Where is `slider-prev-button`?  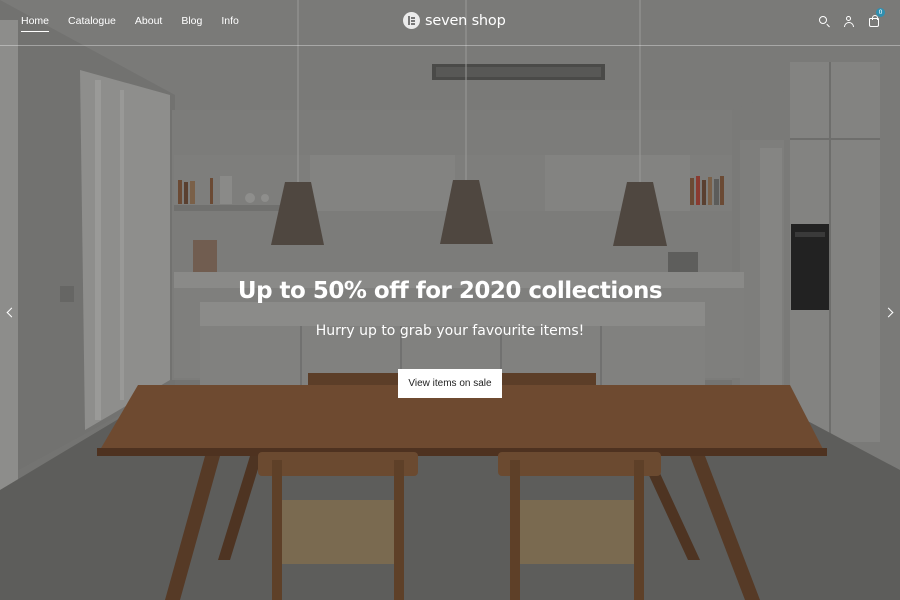 slider-prev-button is located at coordinates (11, 313).